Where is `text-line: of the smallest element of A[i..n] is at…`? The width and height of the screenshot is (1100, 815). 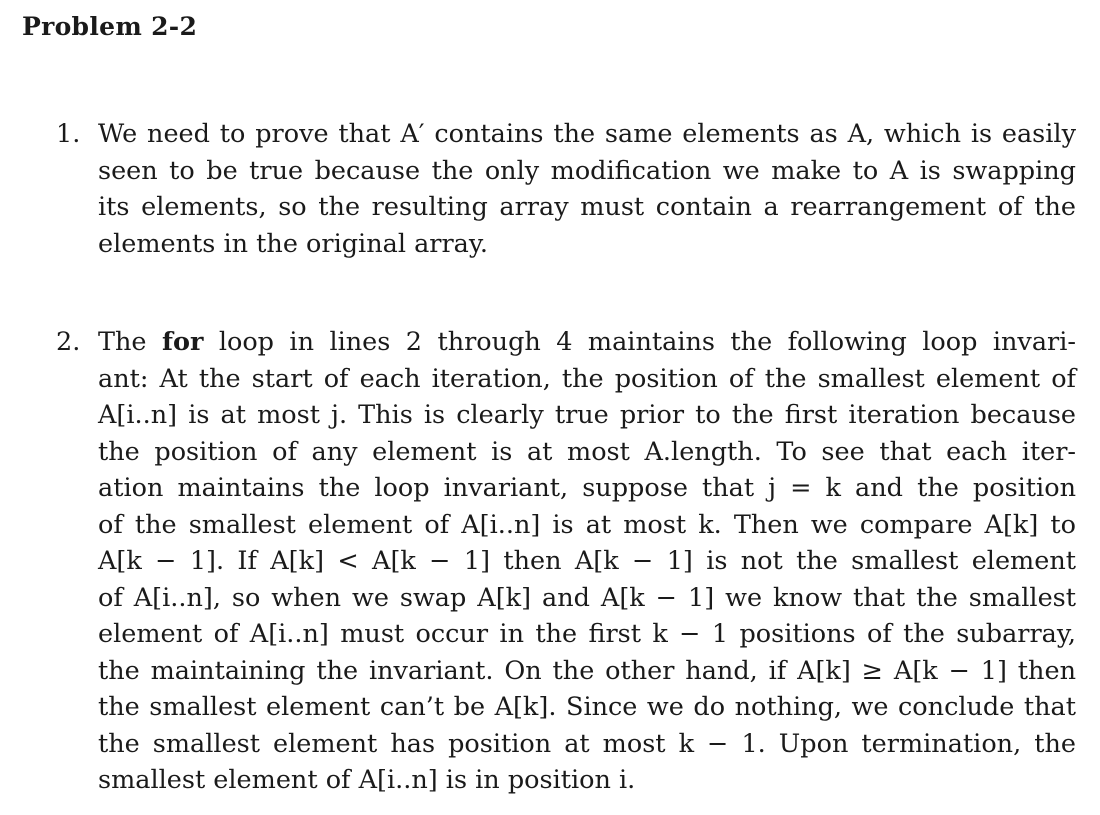
text-line: of the smallest element of A[i..n] is at… is located at coordinates (587, 524).